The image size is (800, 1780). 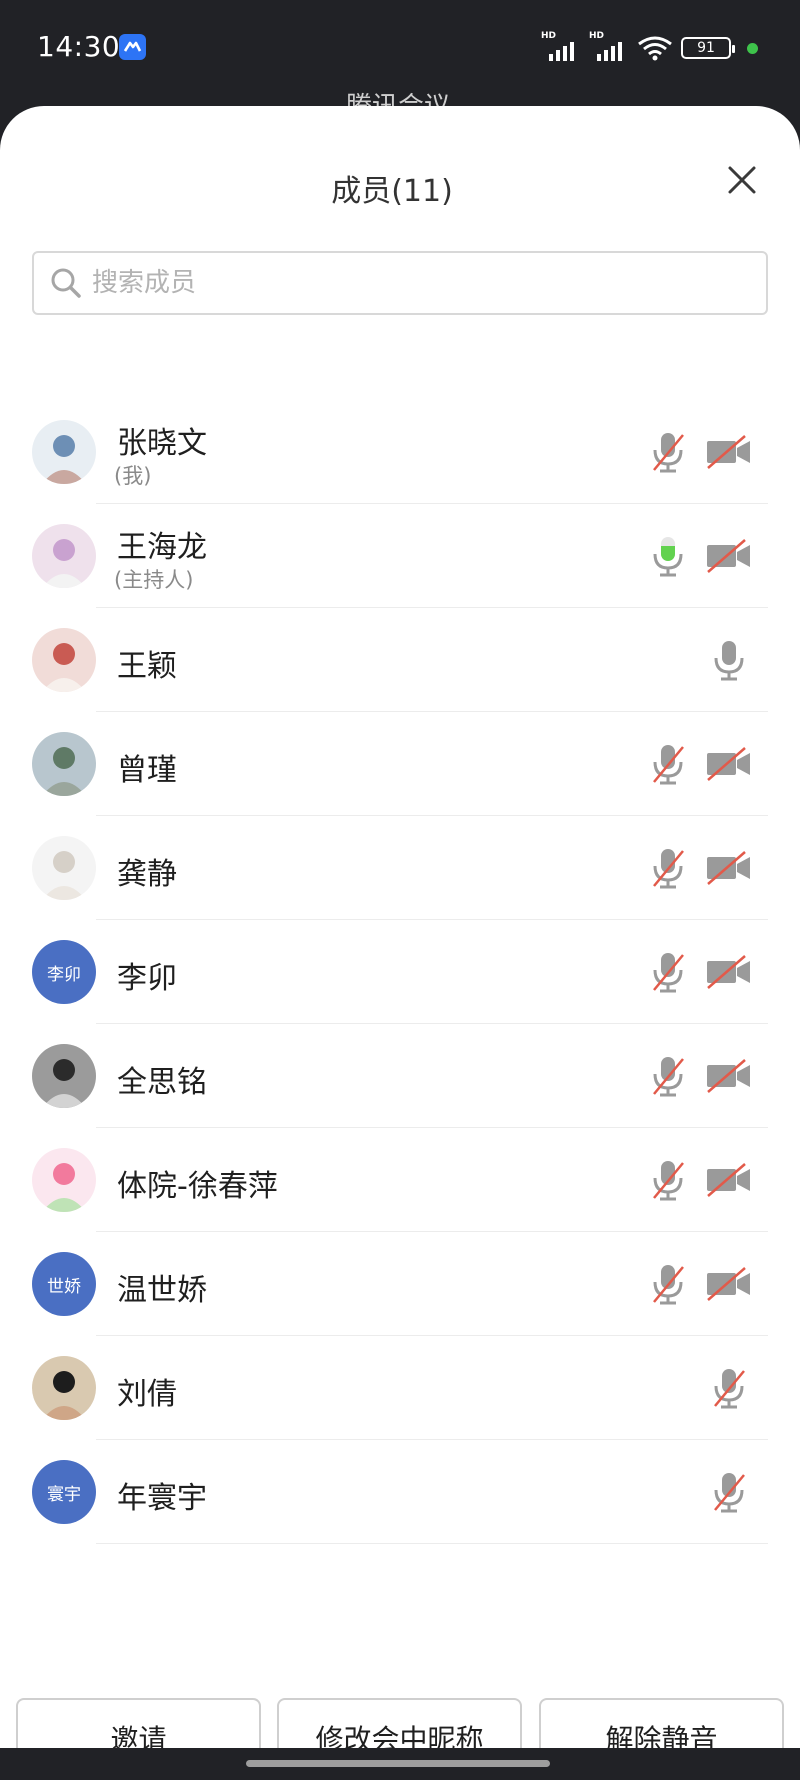 What do you see at coordinates (132, 47) in the screenshot?
I see `meeting-app-icon` at bounding box center [132, 47].